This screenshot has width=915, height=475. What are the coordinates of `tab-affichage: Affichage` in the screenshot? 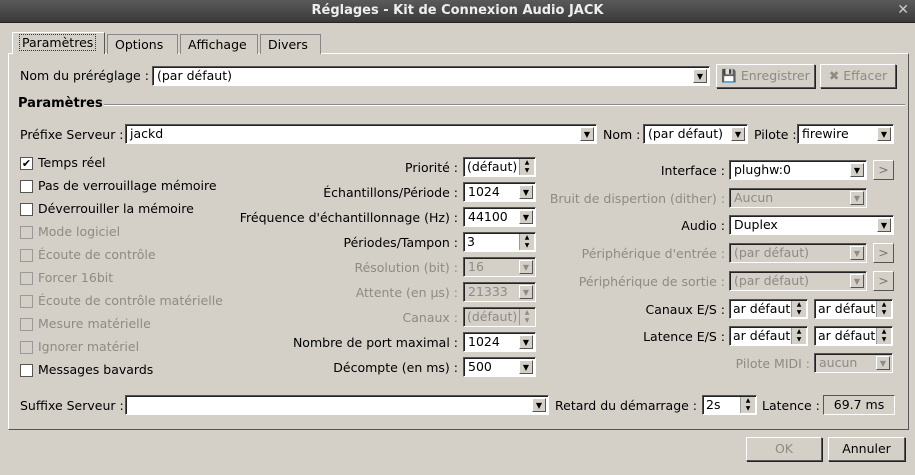 It's located at (219, 44).